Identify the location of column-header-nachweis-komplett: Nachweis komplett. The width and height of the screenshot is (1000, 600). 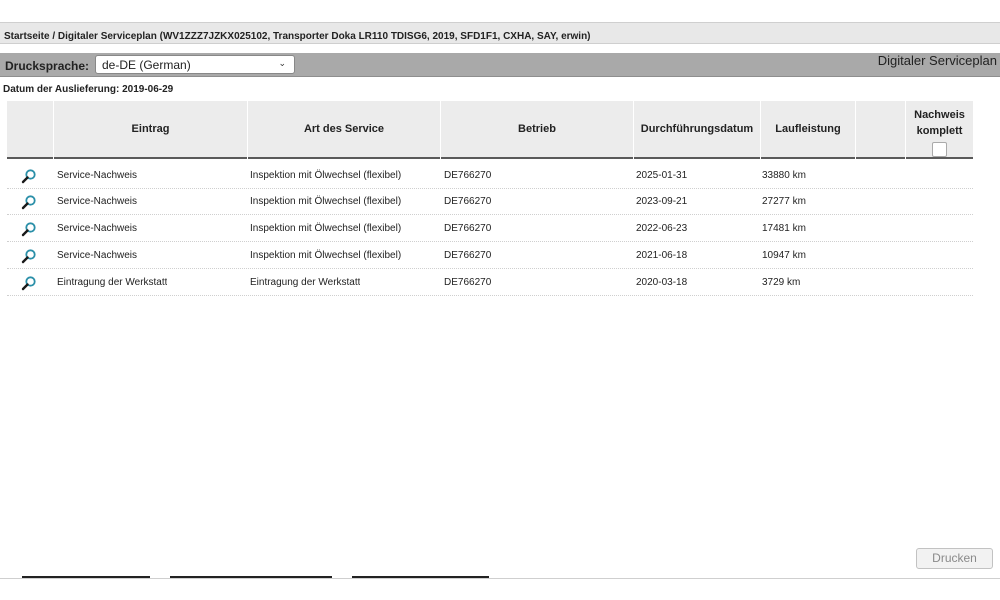
(939, 130).